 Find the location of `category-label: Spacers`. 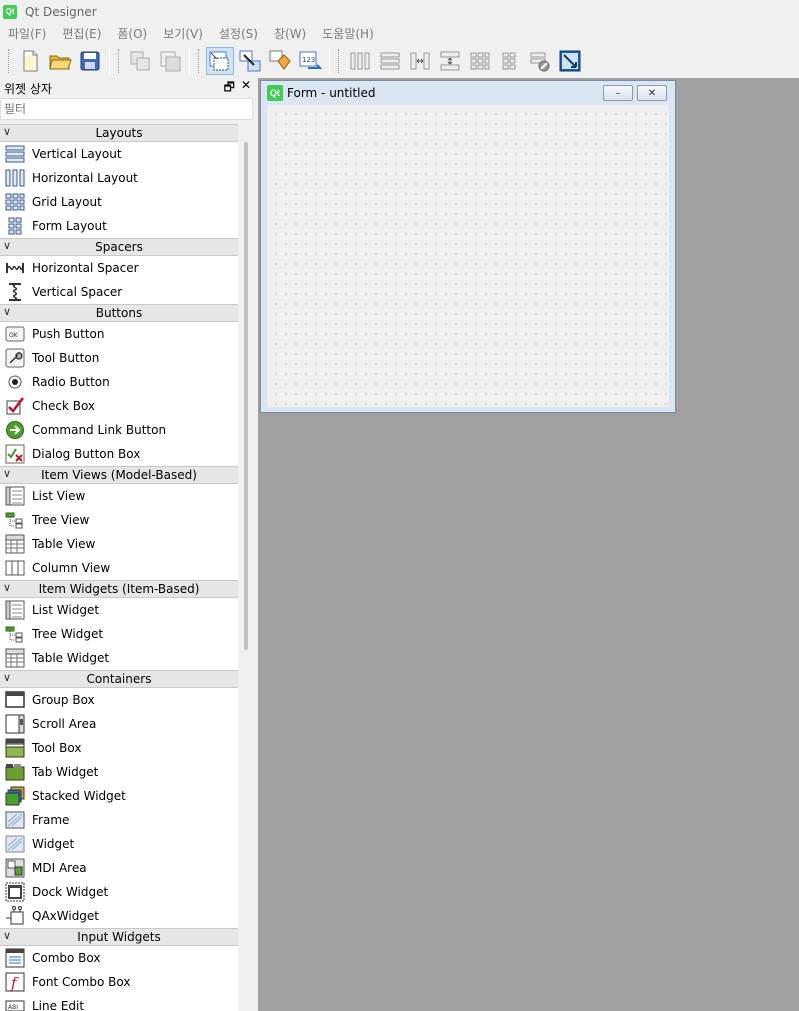

category-label: Spacers is located at coordinates (119, 247).